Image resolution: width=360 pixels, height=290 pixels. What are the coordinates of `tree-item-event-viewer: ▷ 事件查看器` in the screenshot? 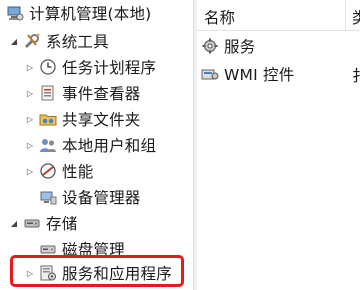 It's located at (83, 93).